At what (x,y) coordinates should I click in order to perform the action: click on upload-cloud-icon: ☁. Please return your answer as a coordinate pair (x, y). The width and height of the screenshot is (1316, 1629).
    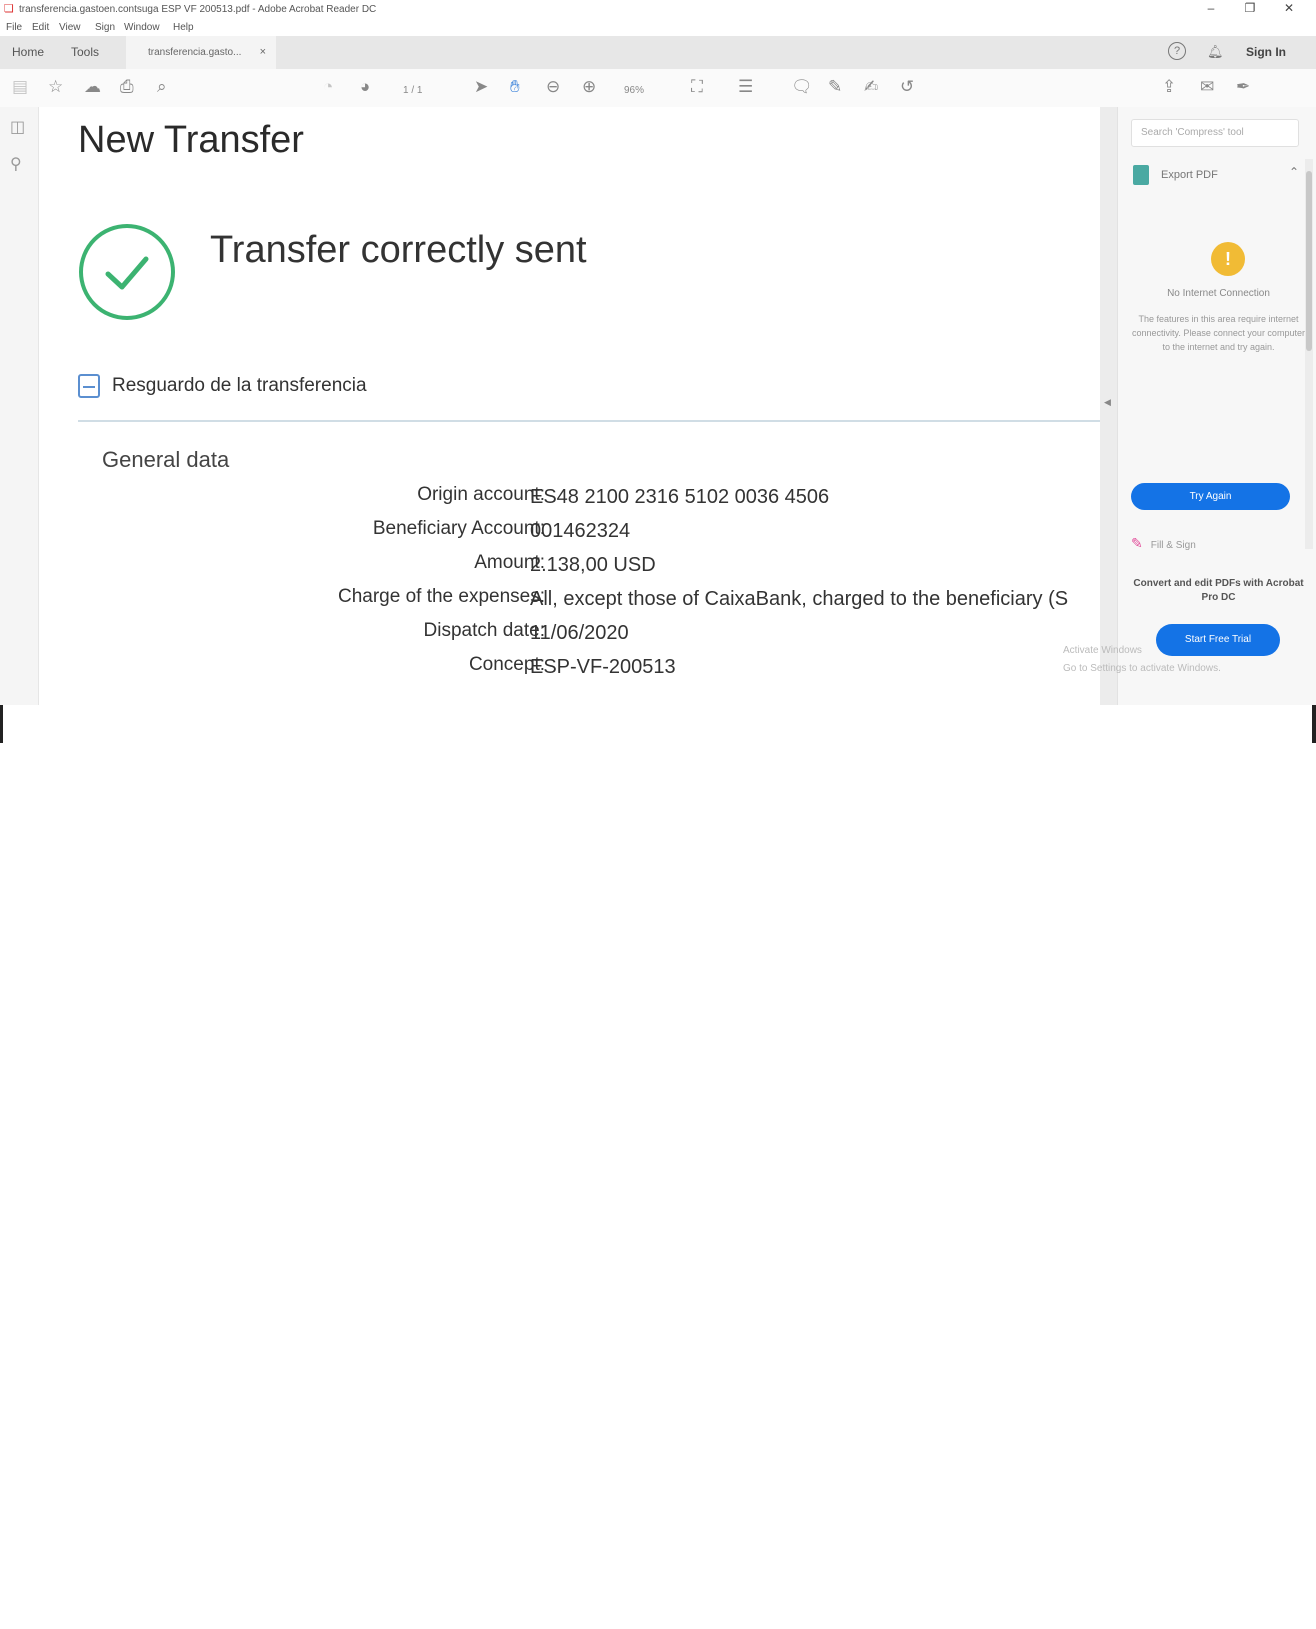
    Looking at the image, I should click on (92, 87).